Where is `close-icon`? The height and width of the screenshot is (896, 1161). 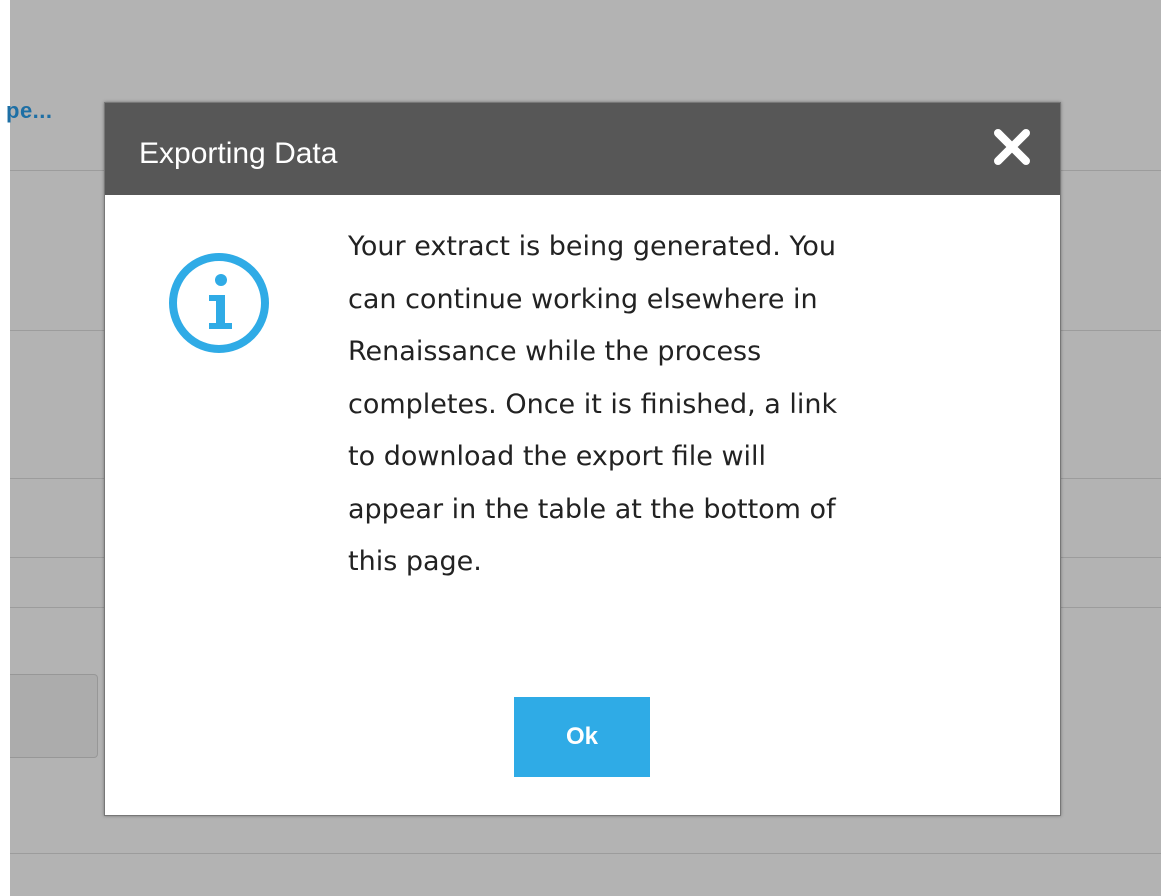 close-icon is located at coordinates (1012, 147).